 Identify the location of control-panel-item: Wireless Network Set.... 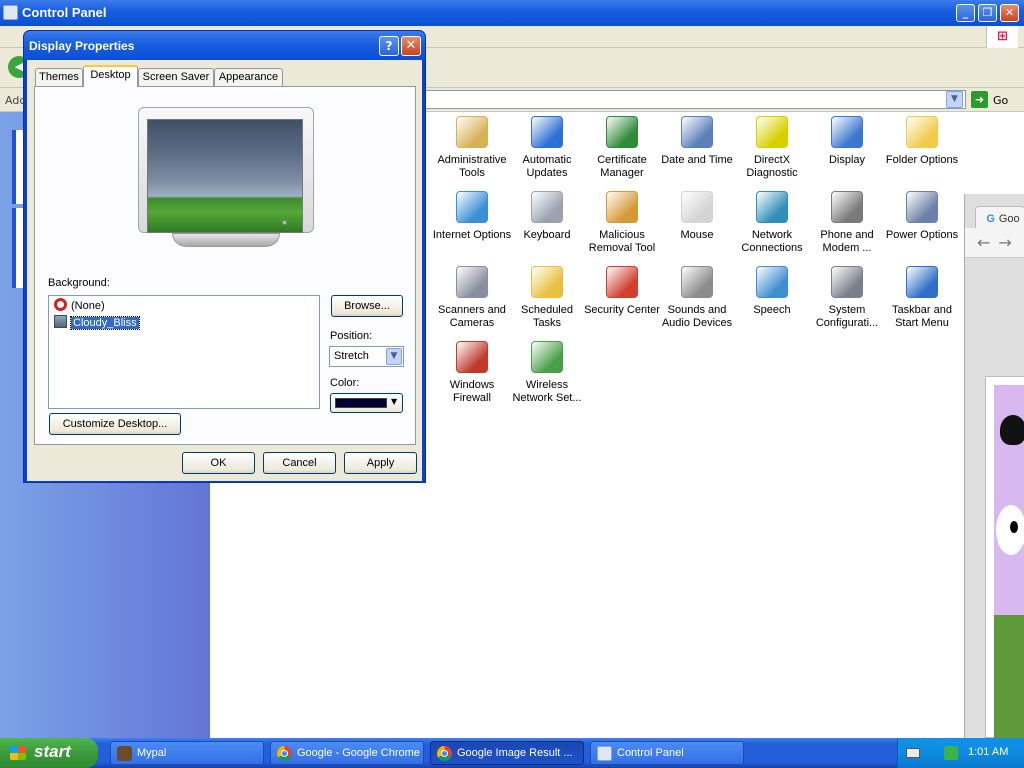
(547, 373).